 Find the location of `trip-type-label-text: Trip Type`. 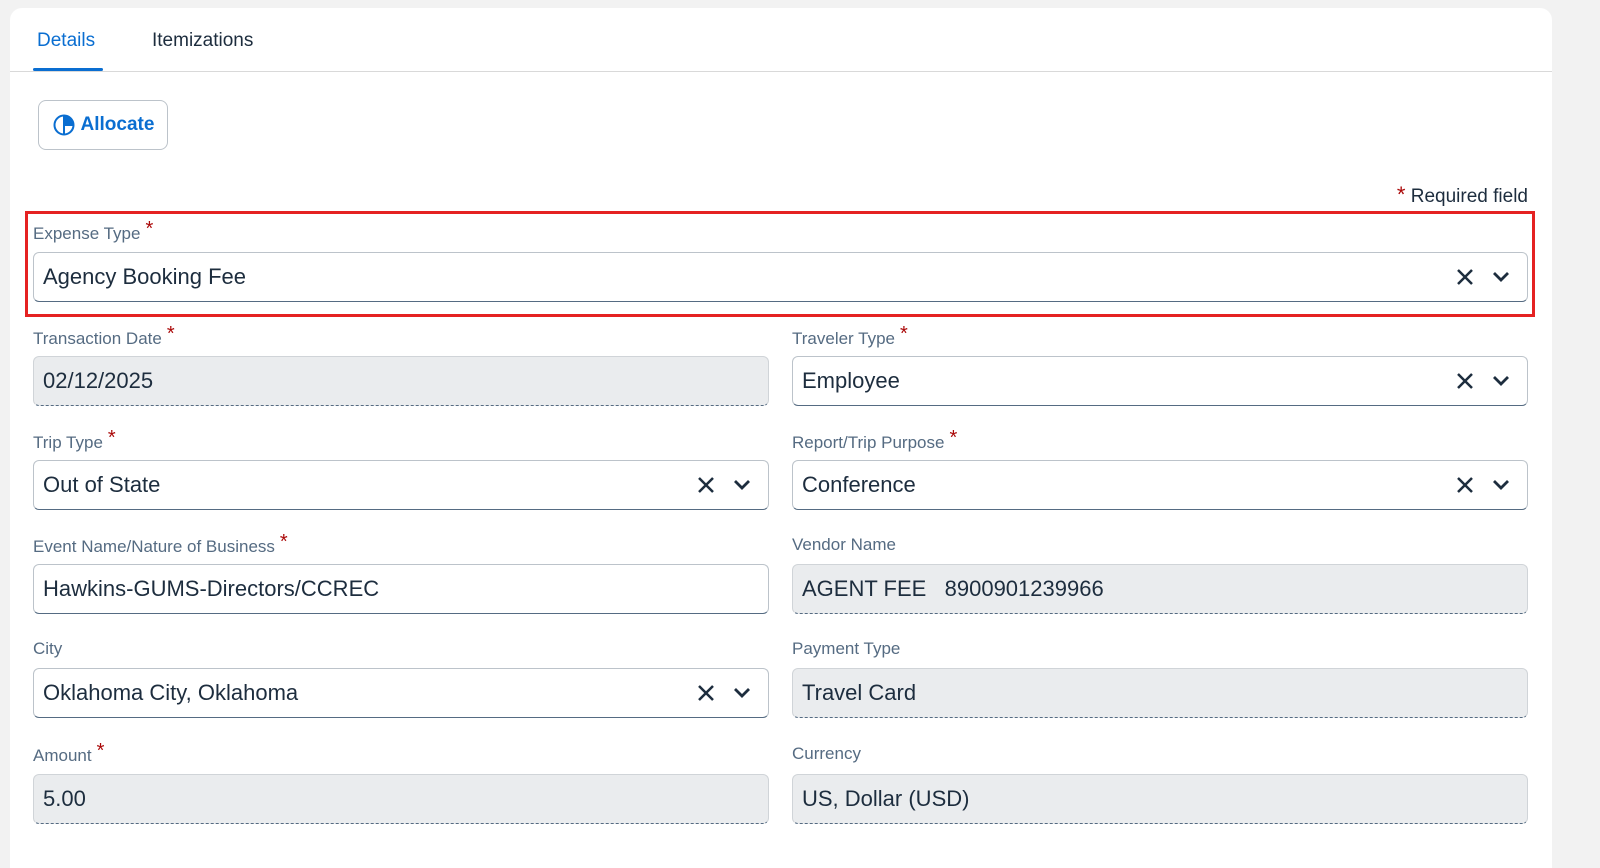

trip-type-label-text: Trip Type is located at coordinates (68, 442).